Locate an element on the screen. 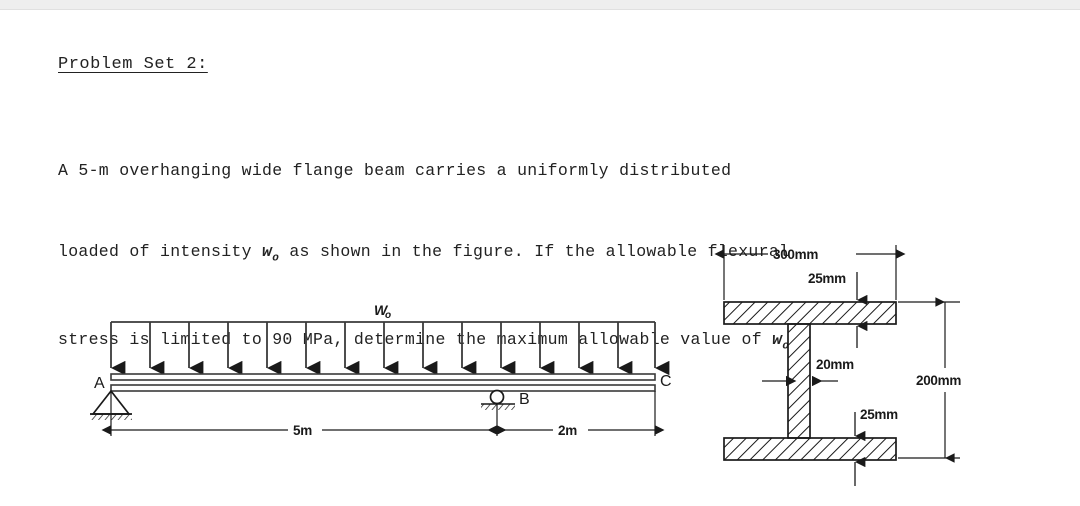  roller-circle is located at coordinates (497, 397).